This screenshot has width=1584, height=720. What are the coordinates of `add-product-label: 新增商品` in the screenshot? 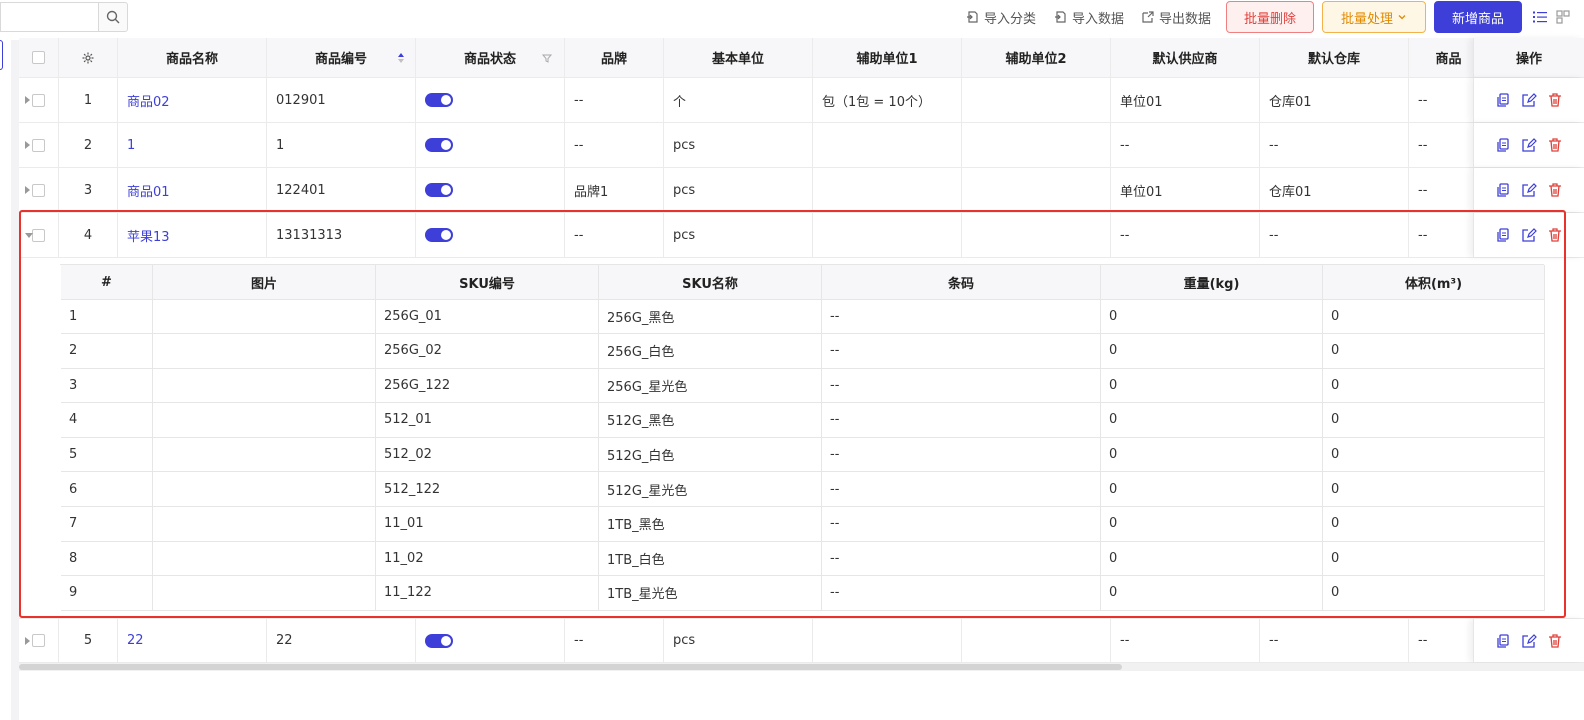 It's located at (1477, 19).